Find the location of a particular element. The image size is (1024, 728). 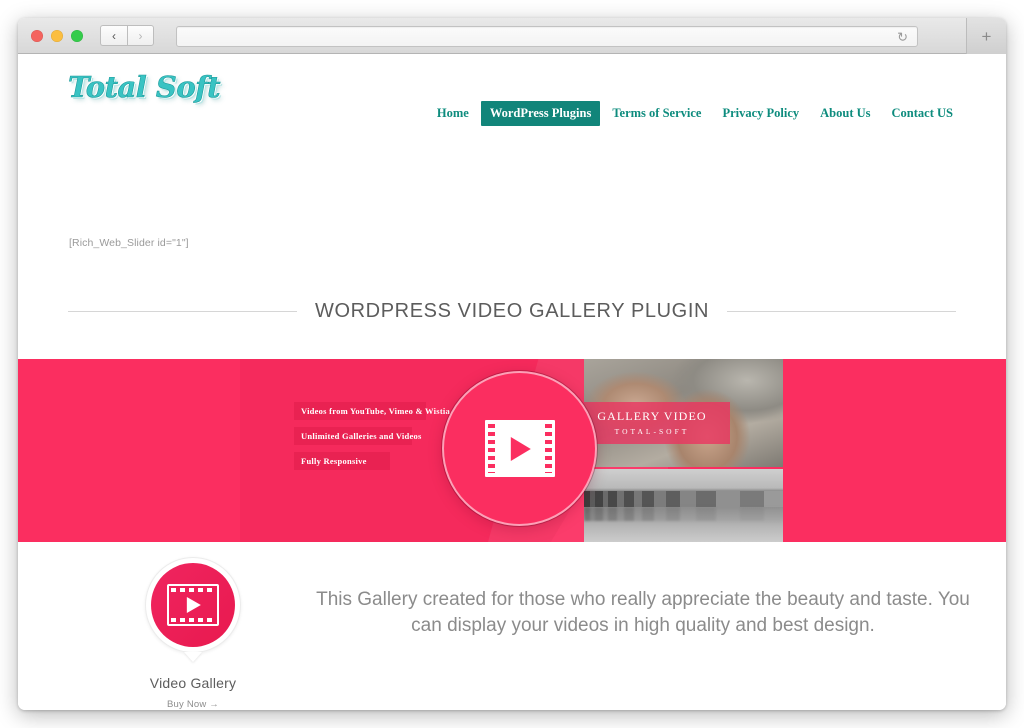

filmstrip-icon is located at coordinates (193, 605).